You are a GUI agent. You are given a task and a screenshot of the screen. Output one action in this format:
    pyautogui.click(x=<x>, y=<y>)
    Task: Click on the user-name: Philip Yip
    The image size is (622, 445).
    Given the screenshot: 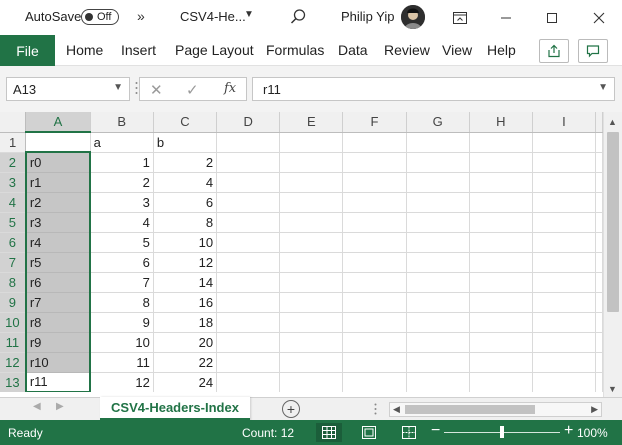 What is the action you would take?
    pyautogui.click(x=367, y=16)
    